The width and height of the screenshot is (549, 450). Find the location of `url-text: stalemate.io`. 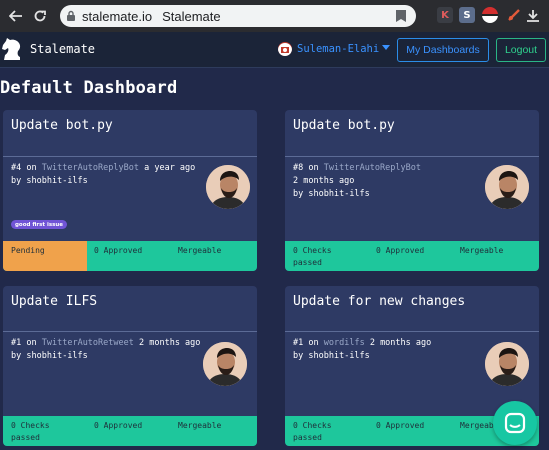

url-text: stalemate.io is located at coordinates (117, 16).